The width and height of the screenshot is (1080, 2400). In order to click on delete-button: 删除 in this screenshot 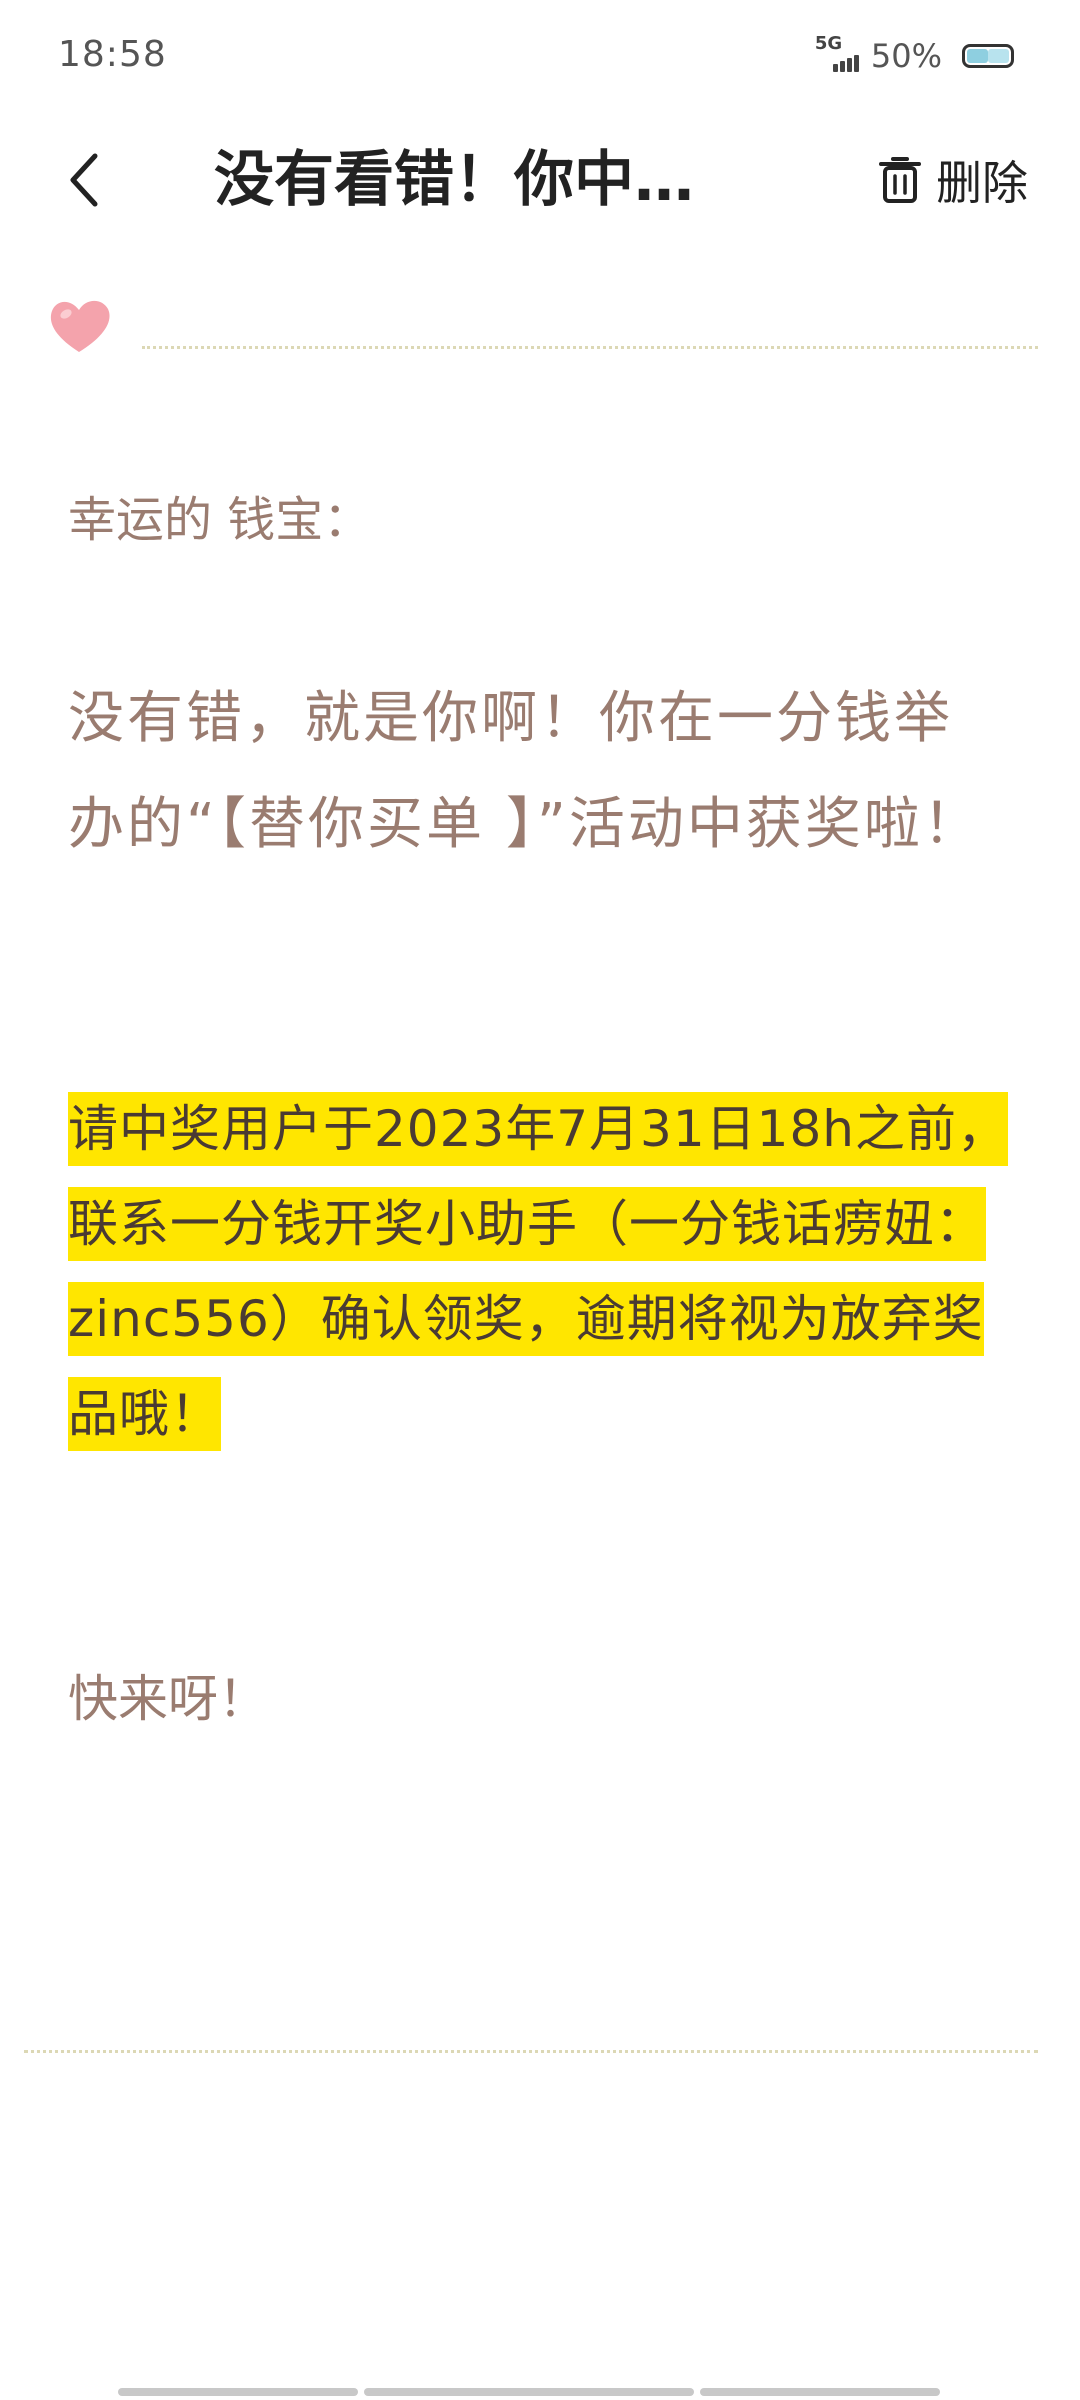, I will do `click(953, 180)`.